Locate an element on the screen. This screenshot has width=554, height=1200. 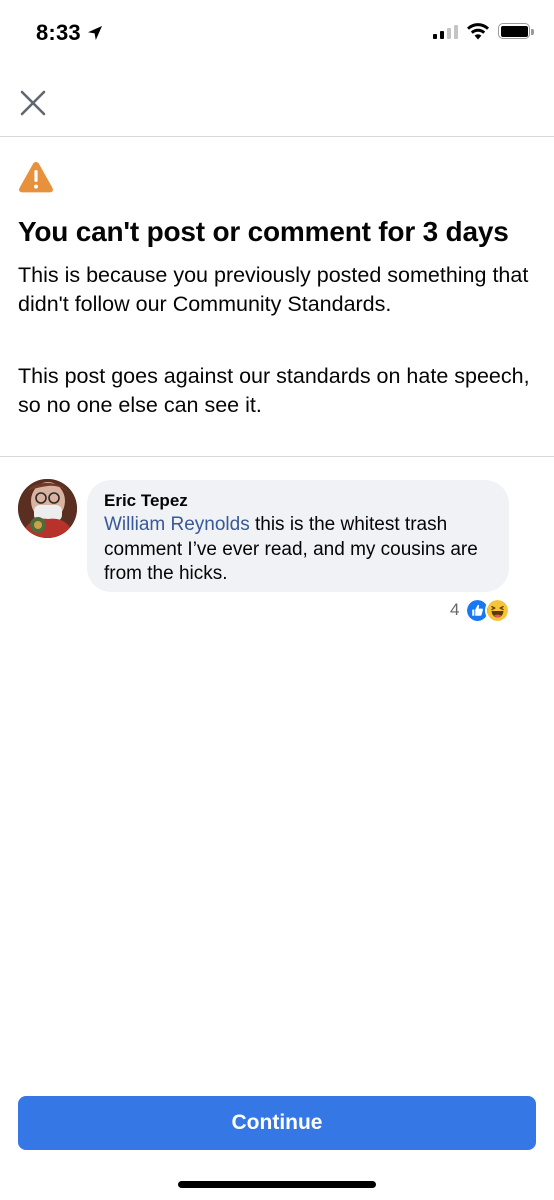
comment-author: Eric Tepez is located at coordinates (298, 501).